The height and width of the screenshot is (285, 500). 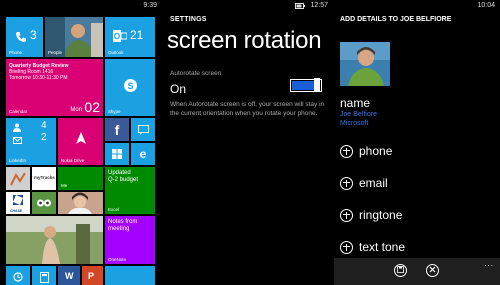 I want to click on facebook-icon: f, so click(x=117, y=129).